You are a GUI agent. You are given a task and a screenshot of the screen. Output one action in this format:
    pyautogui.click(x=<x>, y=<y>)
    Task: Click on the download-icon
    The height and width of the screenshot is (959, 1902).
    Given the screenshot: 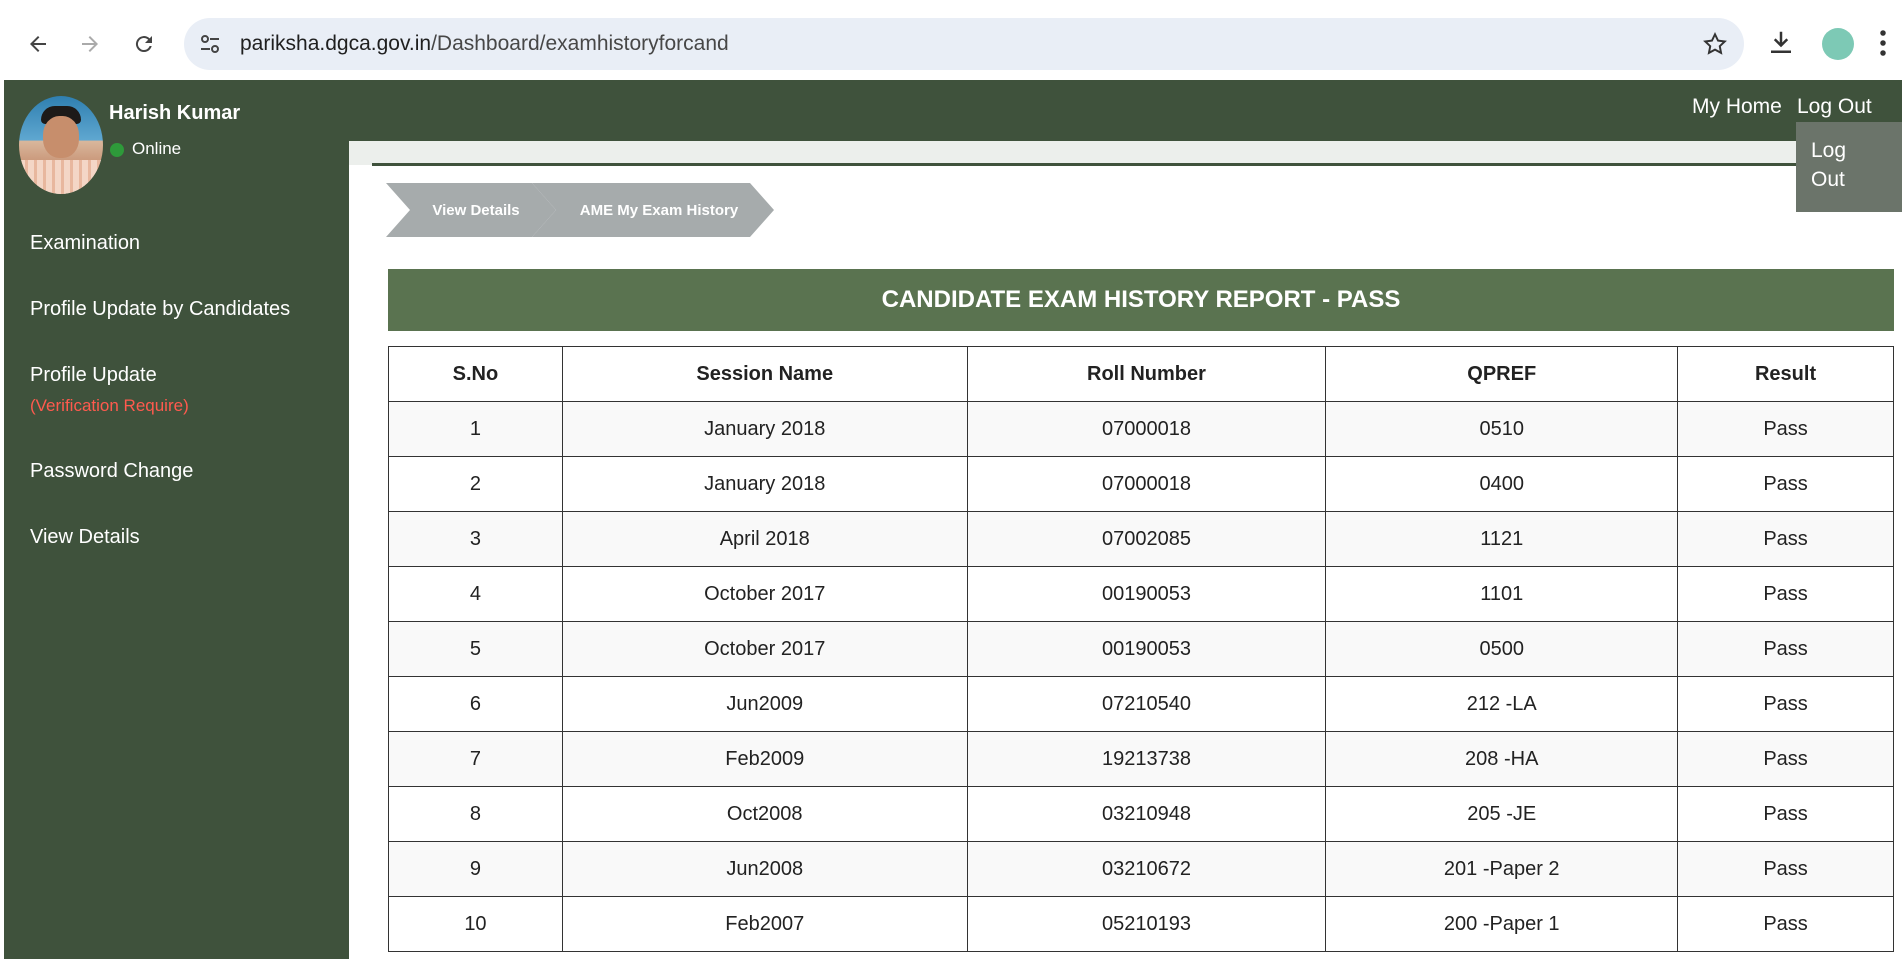 What is the action you would take?
    pyautogui.click(x=1781, y=43)
    